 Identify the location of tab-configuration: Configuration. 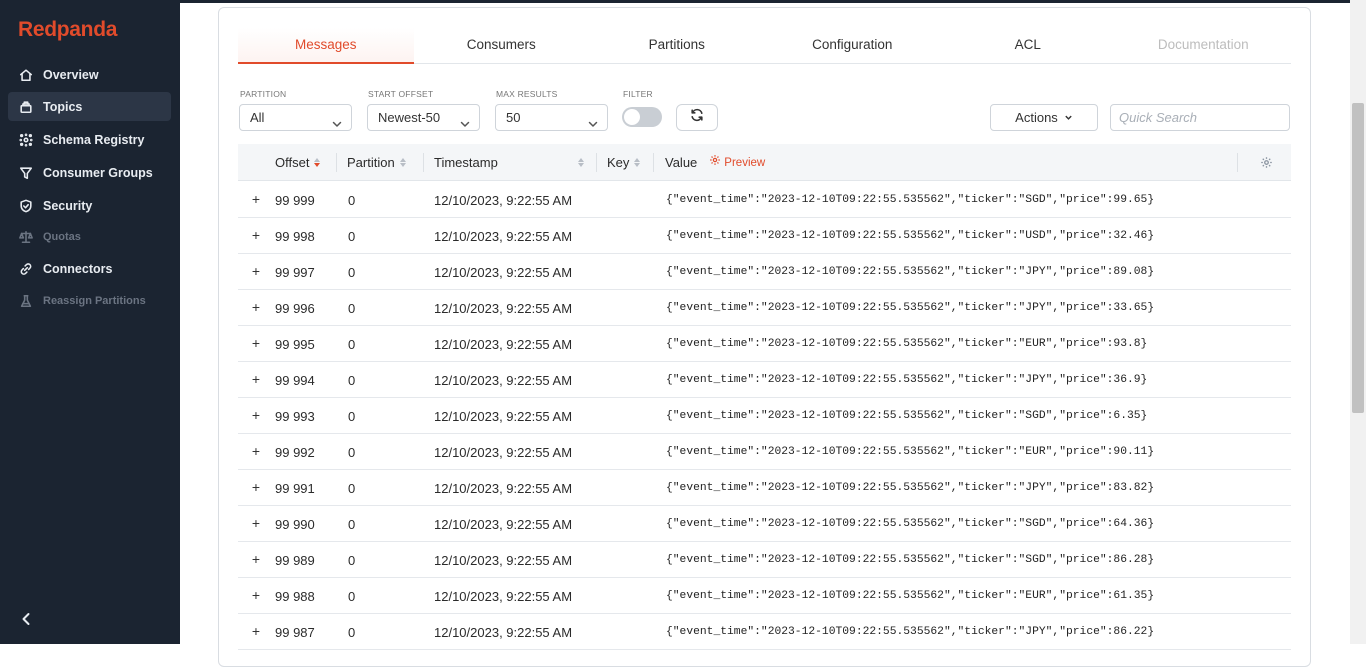
(853, 46).